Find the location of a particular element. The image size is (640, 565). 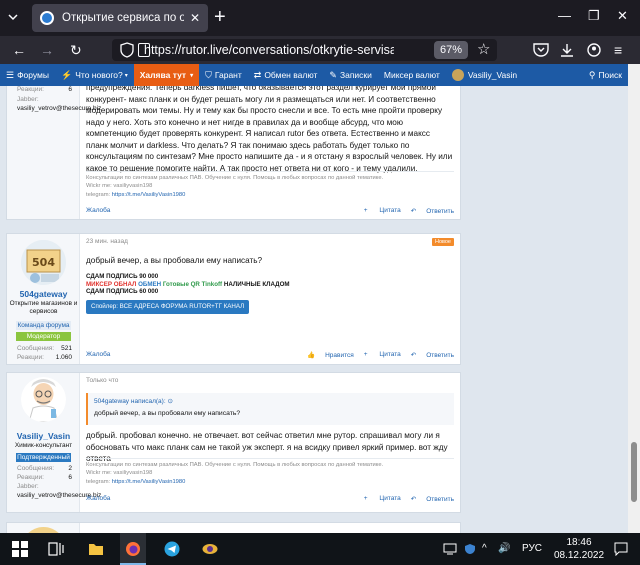

scrollbar-thumb is located at coordinates (634, 472).